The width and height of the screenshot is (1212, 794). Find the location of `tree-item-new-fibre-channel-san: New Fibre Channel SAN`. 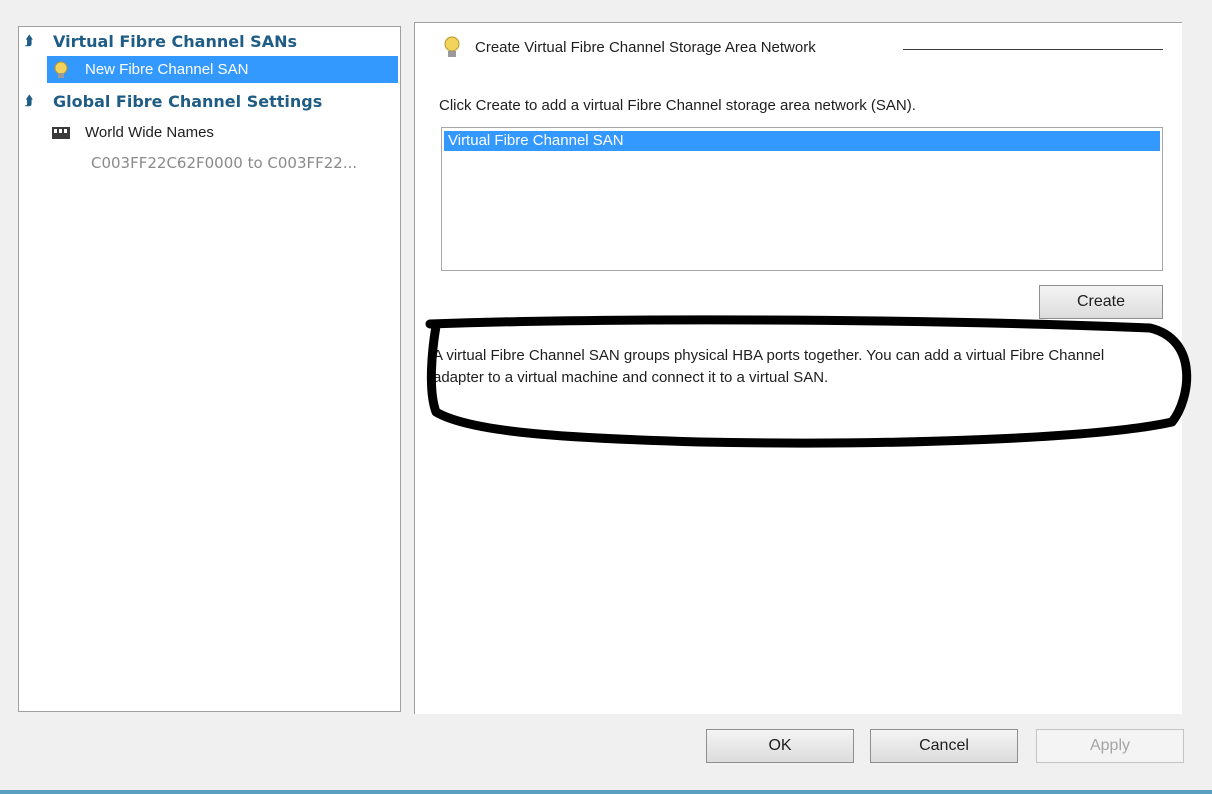

tree-item-new-fibre-channel-san: New Fibre Channel SAN is located at coordinates (222, 69).